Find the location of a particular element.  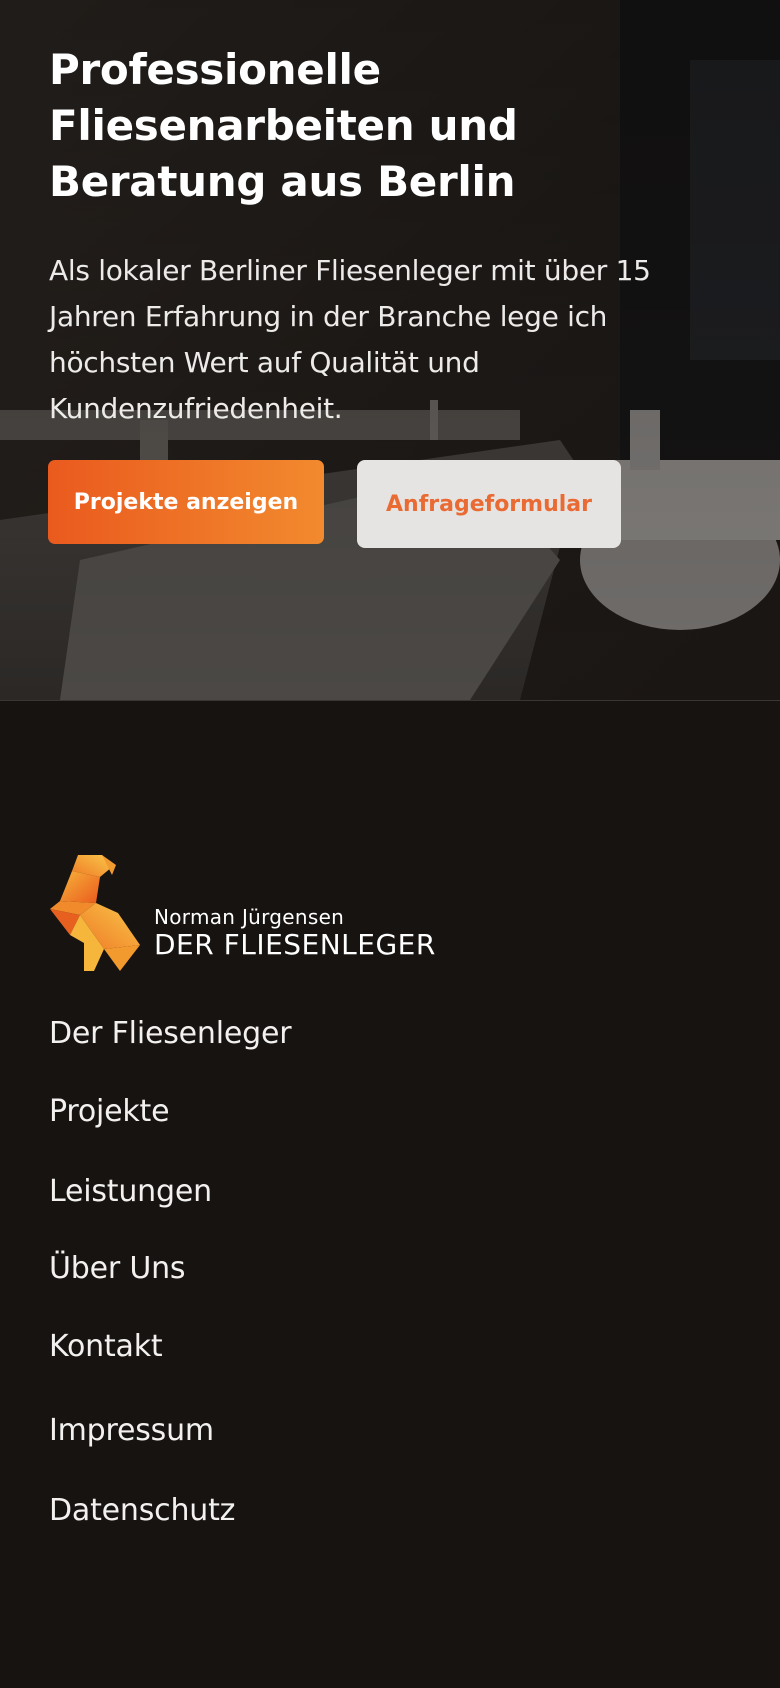

footer-link-kontakt: Kontakt is located at coordinates (106, 1347).